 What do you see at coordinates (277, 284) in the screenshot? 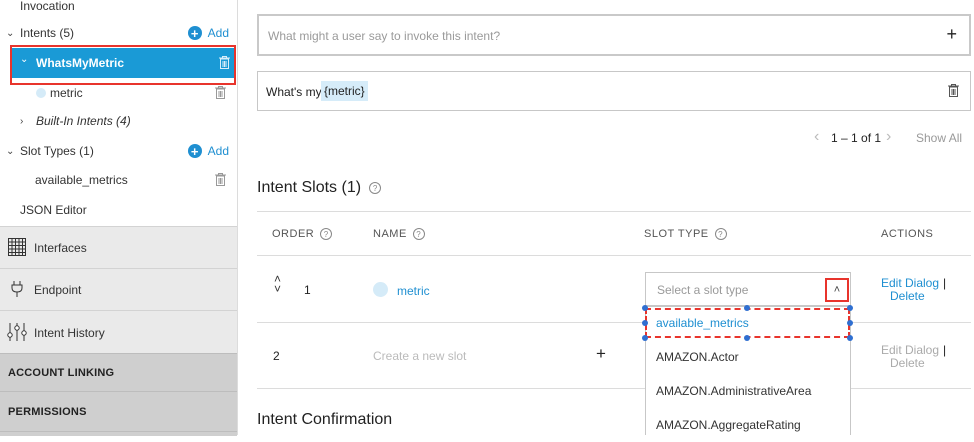
I see `reorder-arrows-icon: ˄ ˅` at bounding box center [277, 284].